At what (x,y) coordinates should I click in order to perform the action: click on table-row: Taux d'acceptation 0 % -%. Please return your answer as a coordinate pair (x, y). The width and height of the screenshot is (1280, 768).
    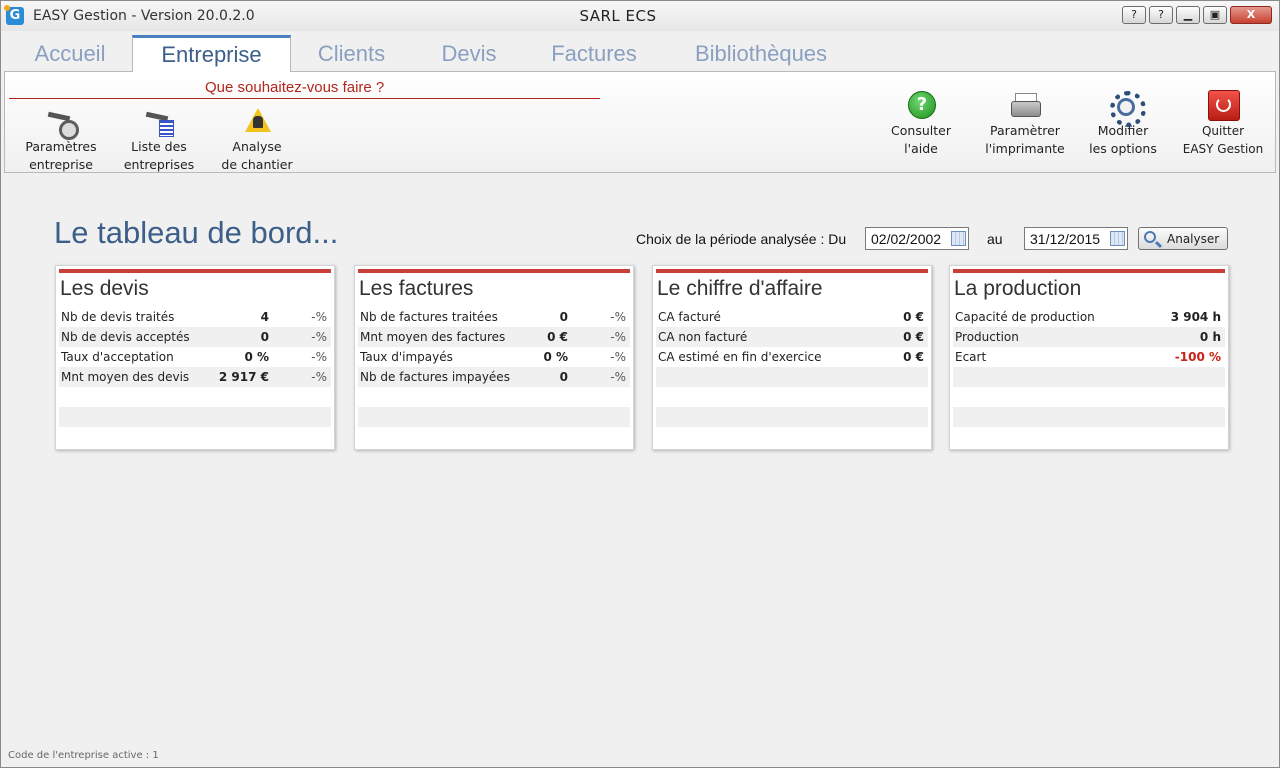
    Looking at the image, I should click on (195, 357).